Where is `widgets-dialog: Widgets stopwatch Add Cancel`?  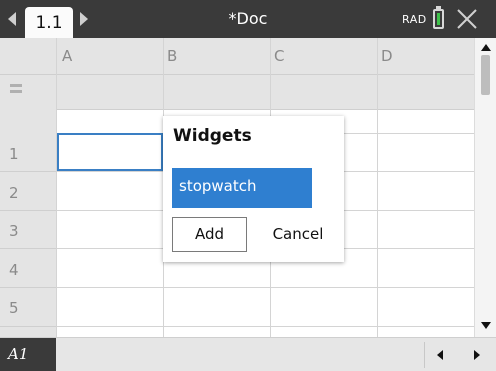 widgets-dialog: Widgets stopwatch Add Cancel is located at coordinates (253, 189).